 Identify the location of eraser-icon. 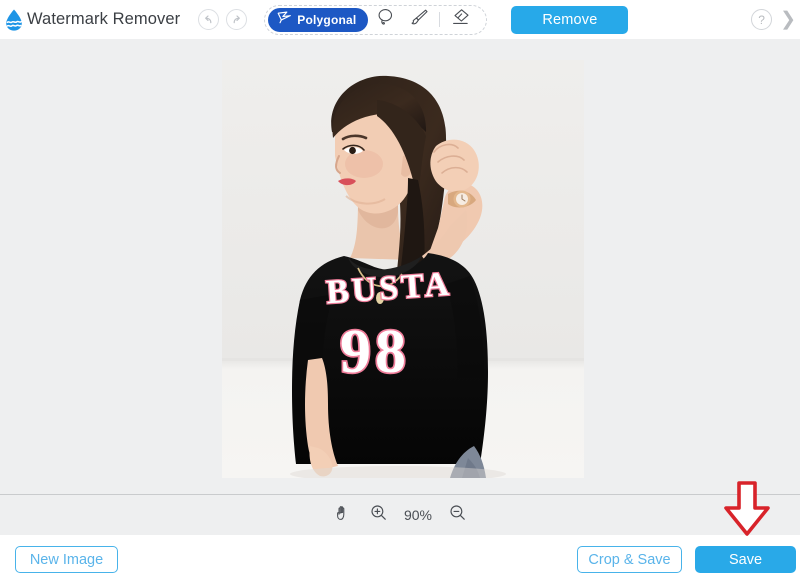
(460, 19).